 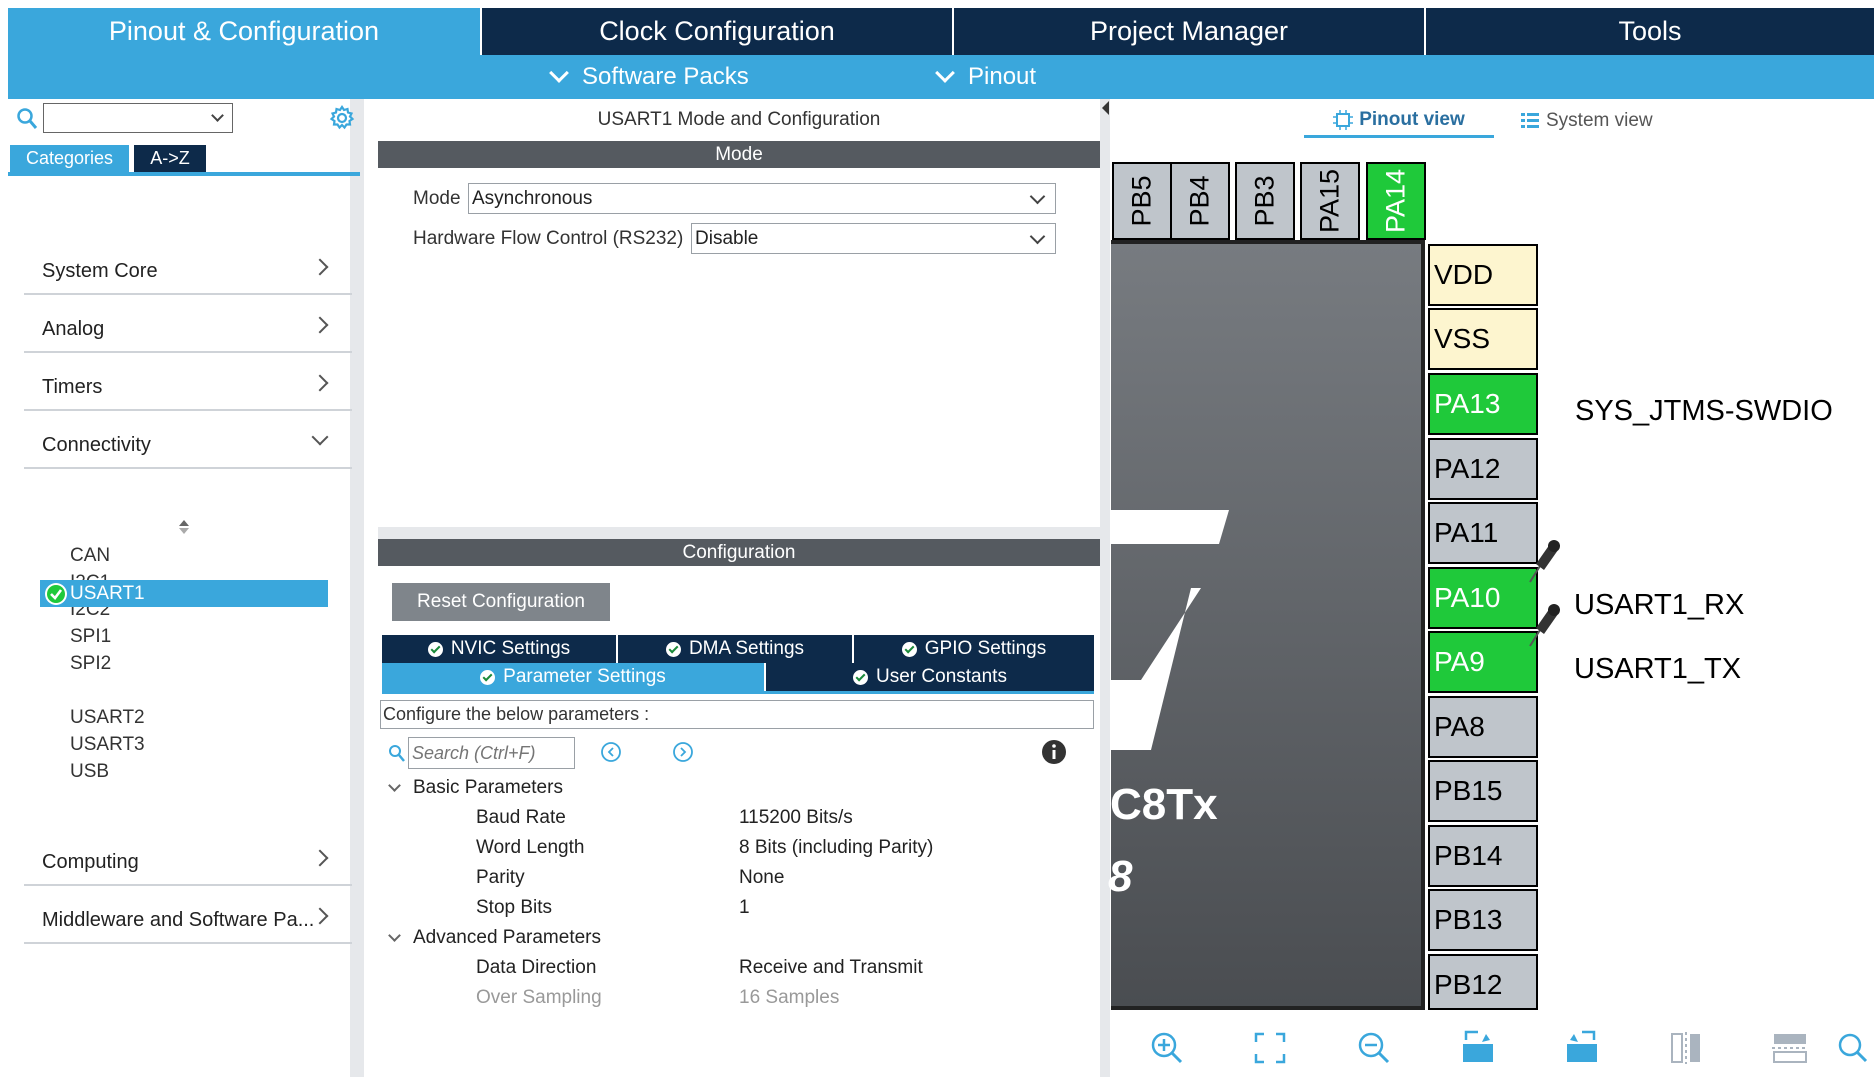 I want to click on tab-pinout-configuration: Pinout & Configuration, so click(x=245, y=31).